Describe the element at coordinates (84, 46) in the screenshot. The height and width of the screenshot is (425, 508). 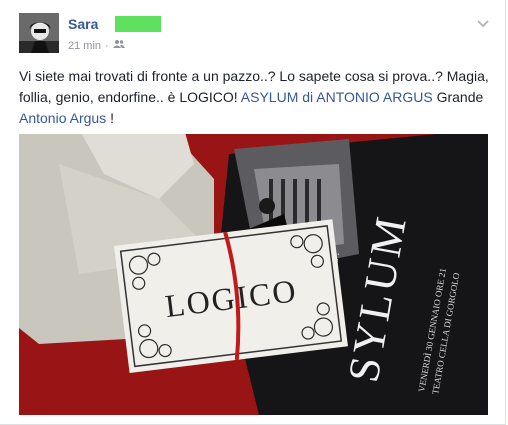
I see `post-timestamp: 21 min` at that location.